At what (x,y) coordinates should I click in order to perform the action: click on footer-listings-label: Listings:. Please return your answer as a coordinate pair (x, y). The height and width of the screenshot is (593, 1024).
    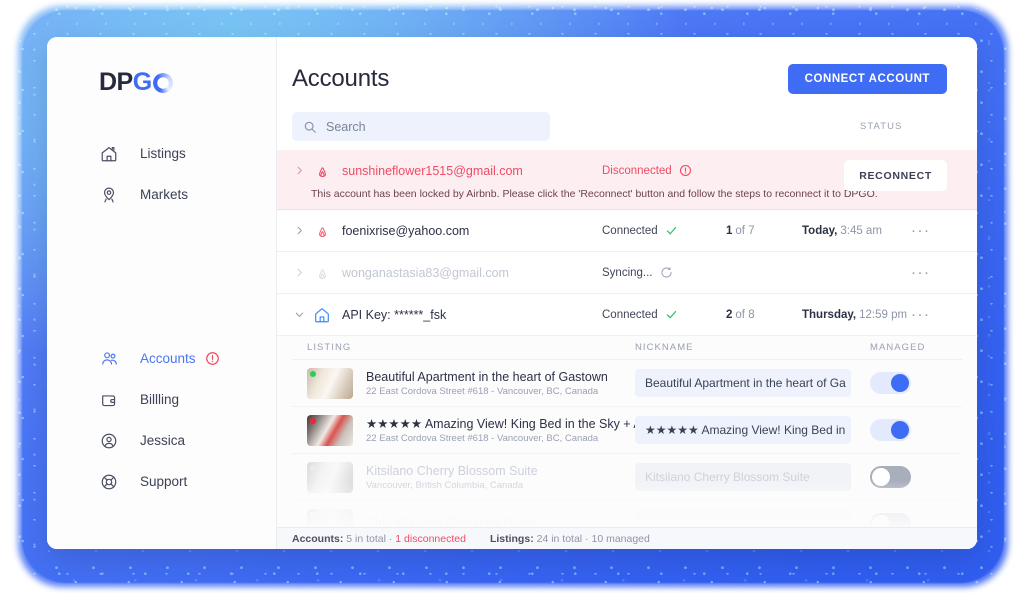
    Looking at the image, I should click on (511, 538).